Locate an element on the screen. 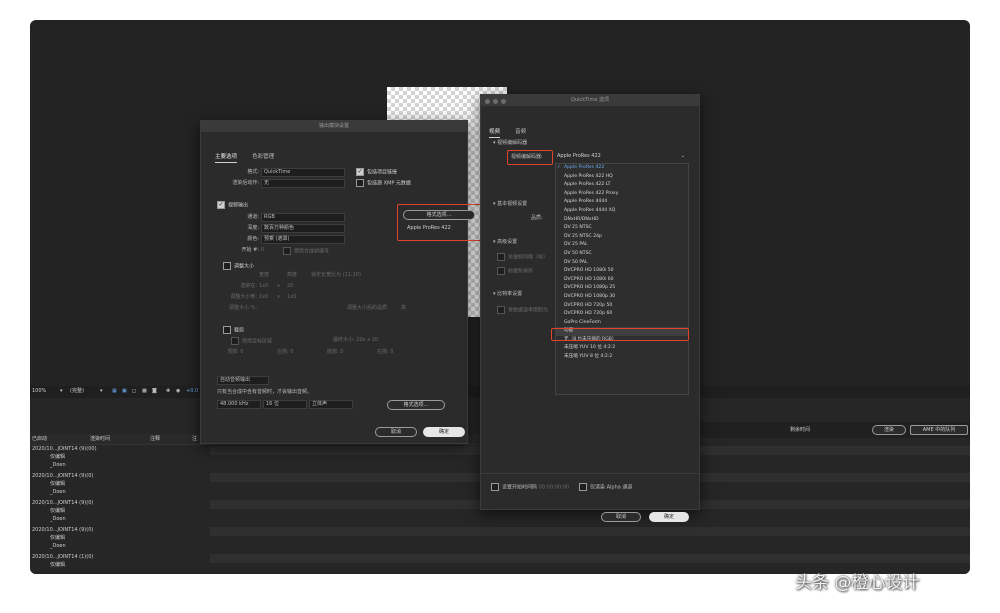 Image resolution: width=1000 pixels, height=613 pixels. codec-option: DVCPRO HD 1080p 25 is located at coordinates (622, 288).